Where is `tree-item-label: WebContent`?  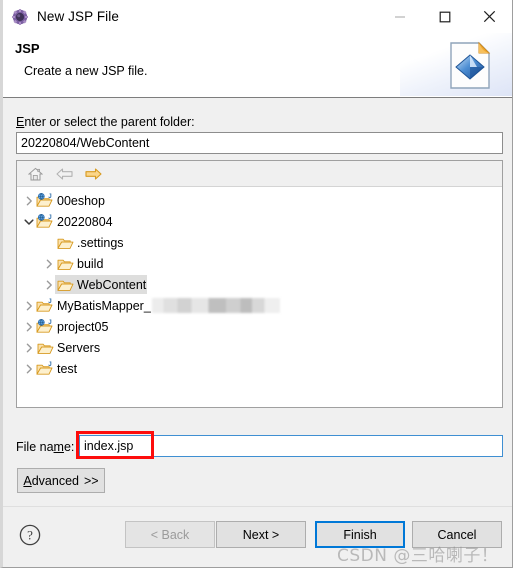 tree-item-label: WebContent is located at coordinates (112, 284).